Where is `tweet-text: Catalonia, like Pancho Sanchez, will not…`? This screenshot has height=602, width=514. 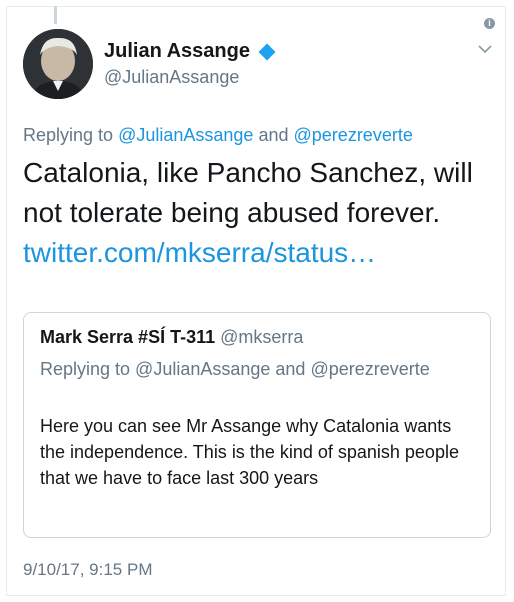 tweet-text: Catalonia, like Pancho Sanchez, will not… is located at coordinates (248, 192).